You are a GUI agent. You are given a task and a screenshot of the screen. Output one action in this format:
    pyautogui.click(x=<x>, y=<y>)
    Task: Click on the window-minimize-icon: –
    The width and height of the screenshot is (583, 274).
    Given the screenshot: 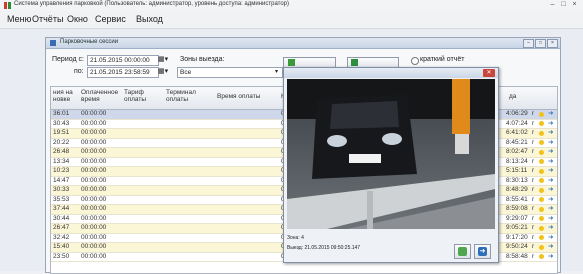 What is the action you would take?
    pyautogui.click(x=528, y=43)
    